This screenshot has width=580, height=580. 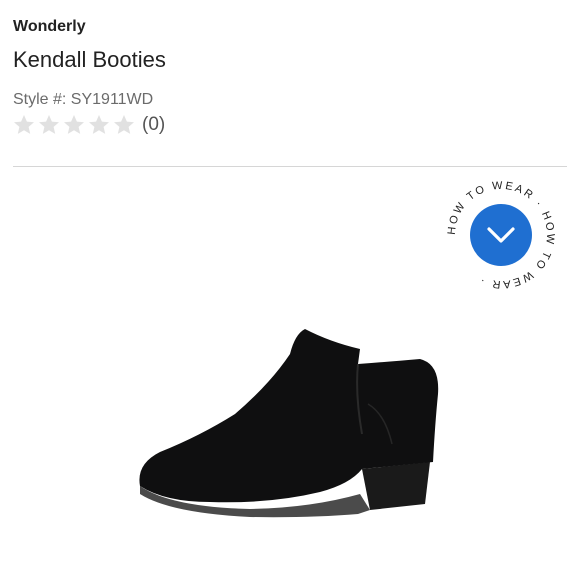 I want to click on review-count: (0), so click(x=153, y=125).